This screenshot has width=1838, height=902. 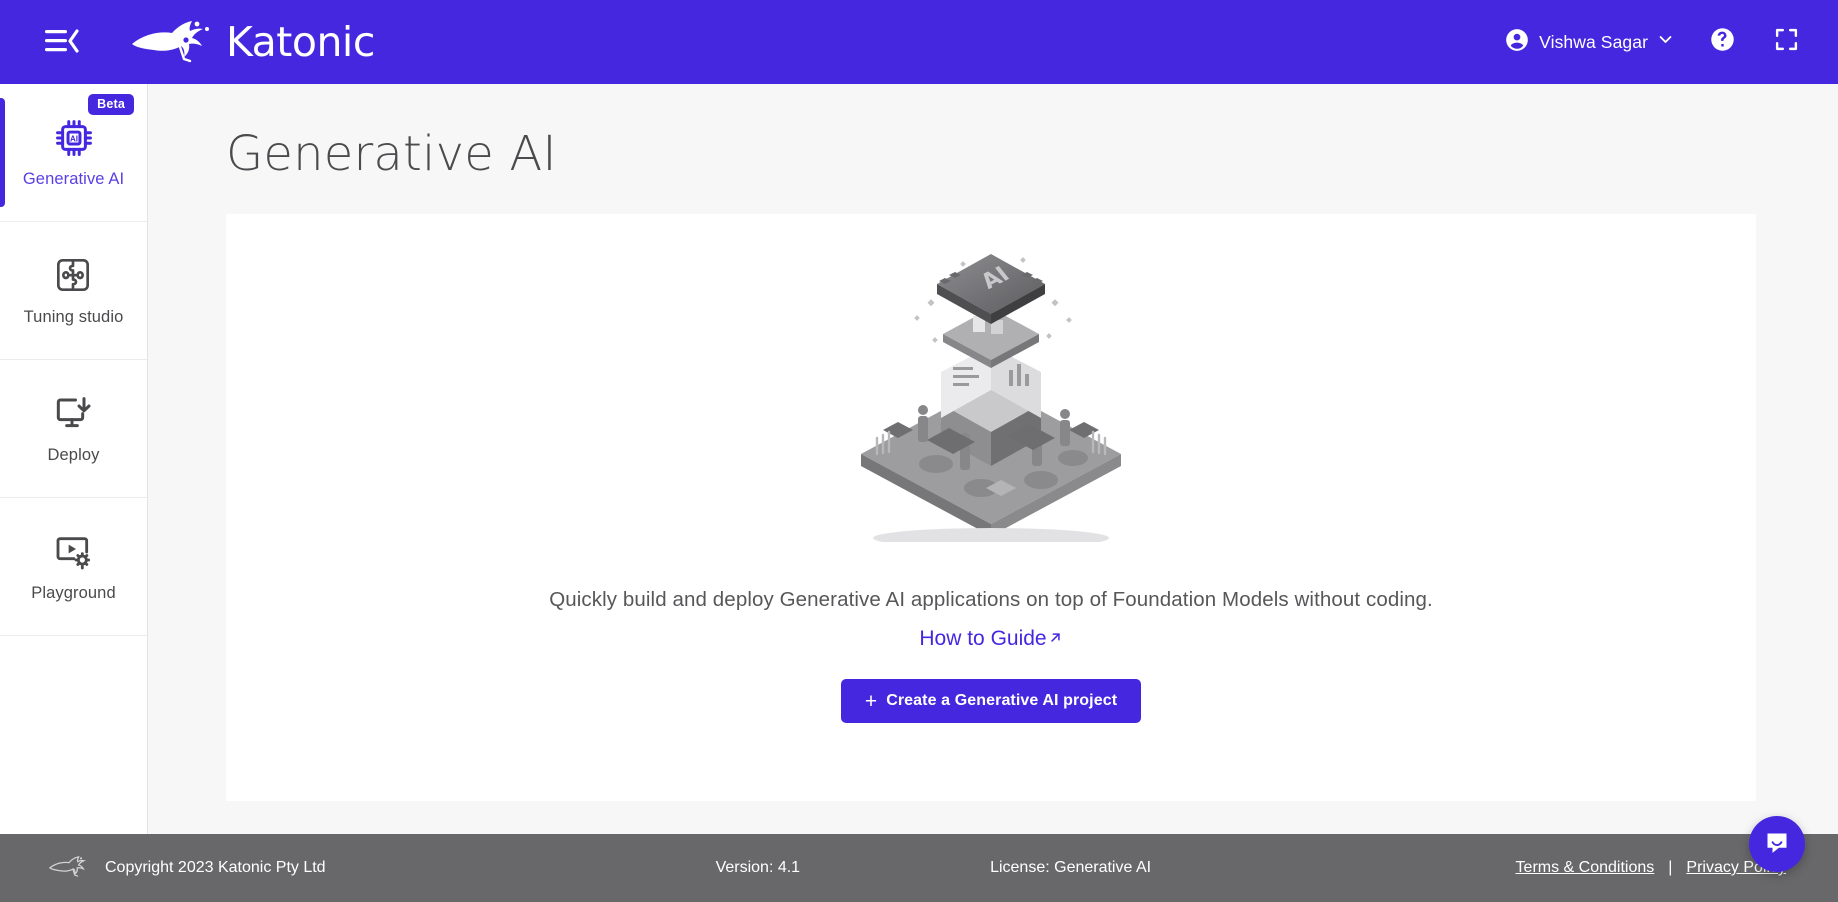 I want to click on fullscreen-button, so click(x=1786, y=42).